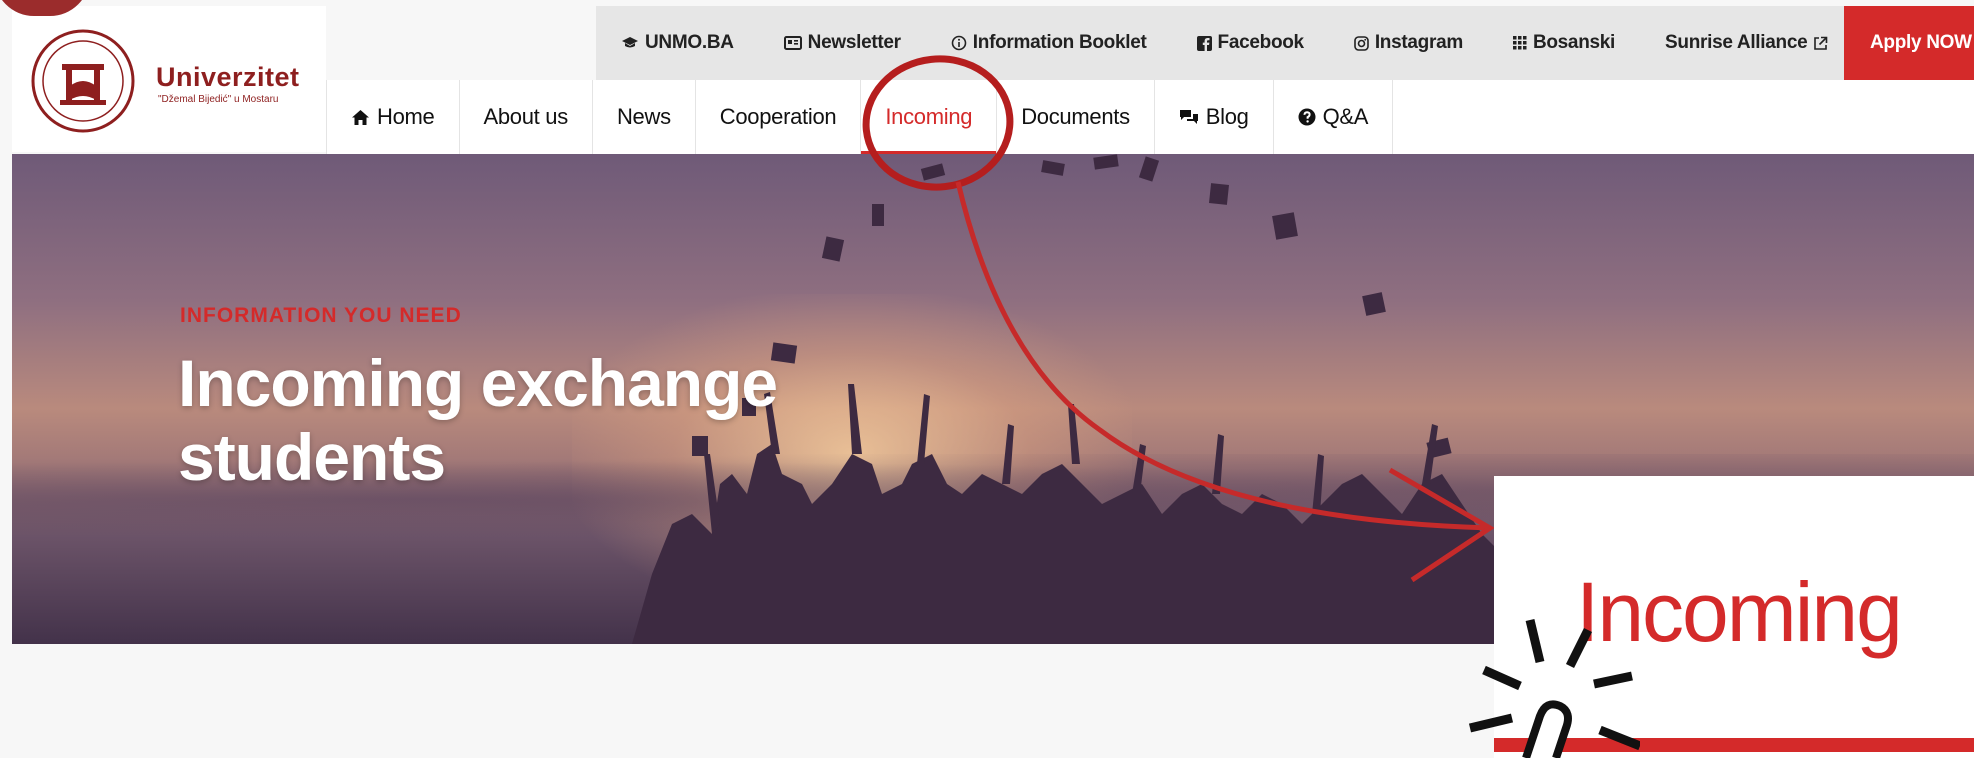  I want to click on university-subtitle: "Džemal Bijedić" u Mostaru, so click(218, 99).